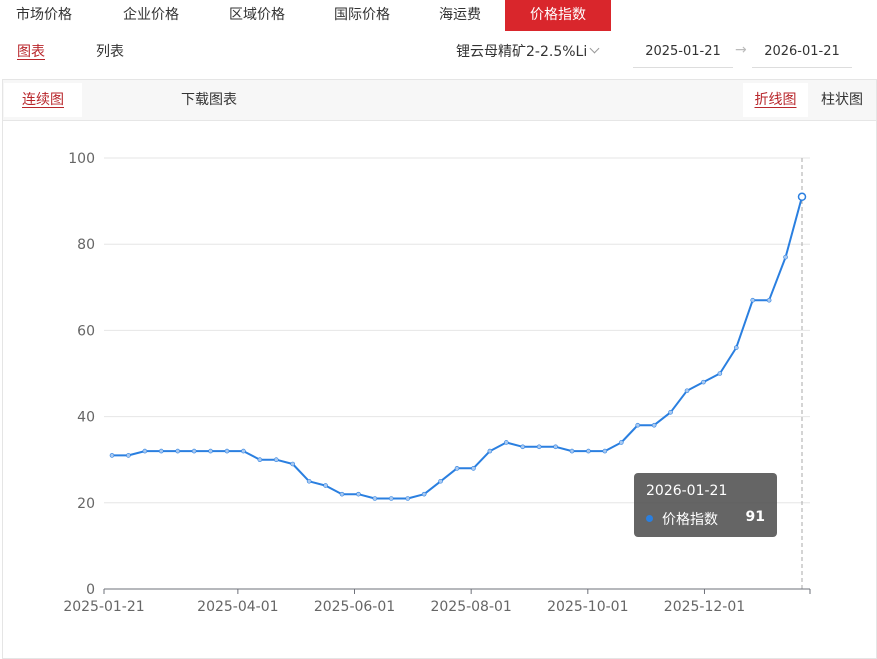 Image resolution: width=877 pixels, height=659 pixels. Describe the element at coordinates (86, 331) in the screenshot. I see `y-tick-label: 60` at that location.